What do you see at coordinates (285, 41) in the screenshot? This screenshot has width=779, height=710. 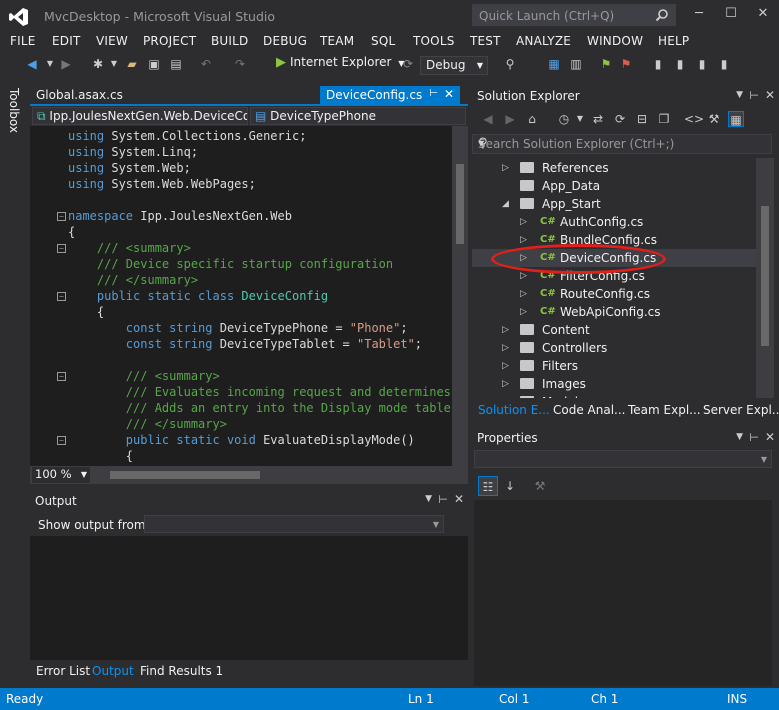 I see `menu-debug: DEBUG` at bounding box center [285, 41].